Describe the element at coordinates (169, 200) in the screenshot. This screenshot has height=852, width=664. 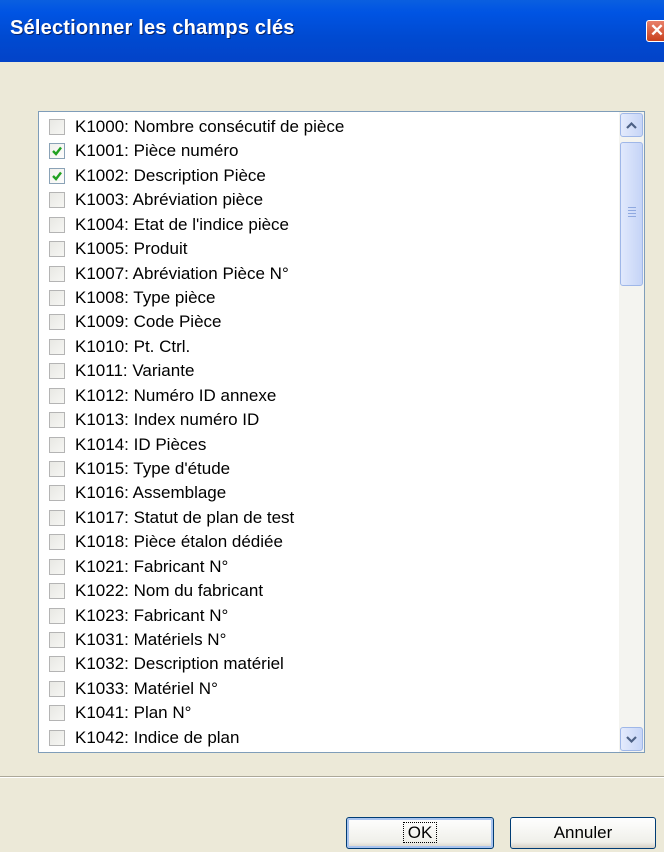
I see `item-label: K1003: Abréviation pièce` at that location.